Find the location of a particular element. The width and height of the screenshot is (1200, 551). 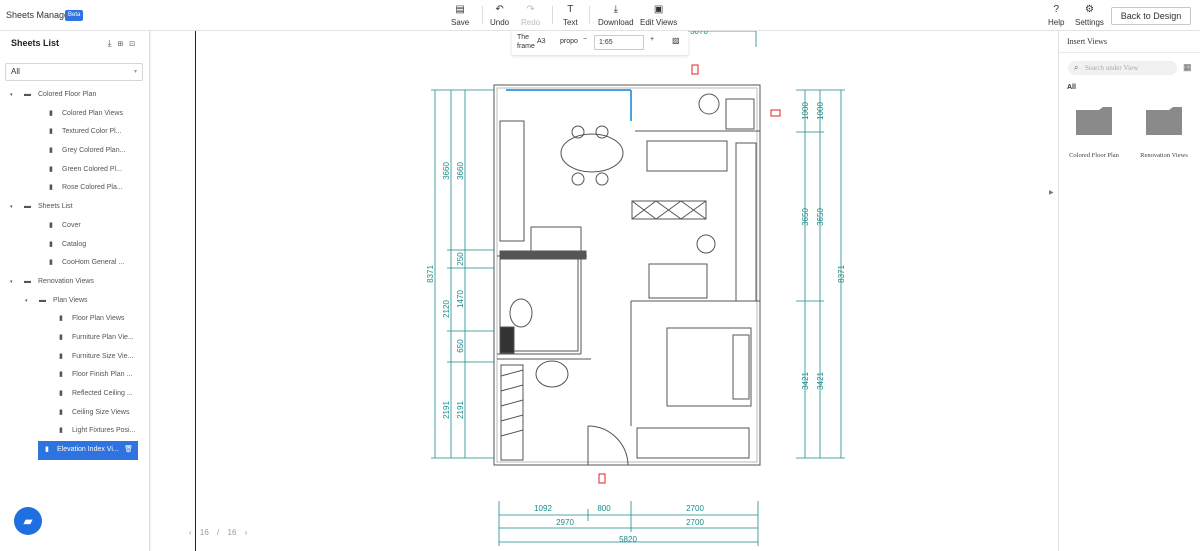

settings-button: ⚙ Settings is located at coordinates (1089, 15).